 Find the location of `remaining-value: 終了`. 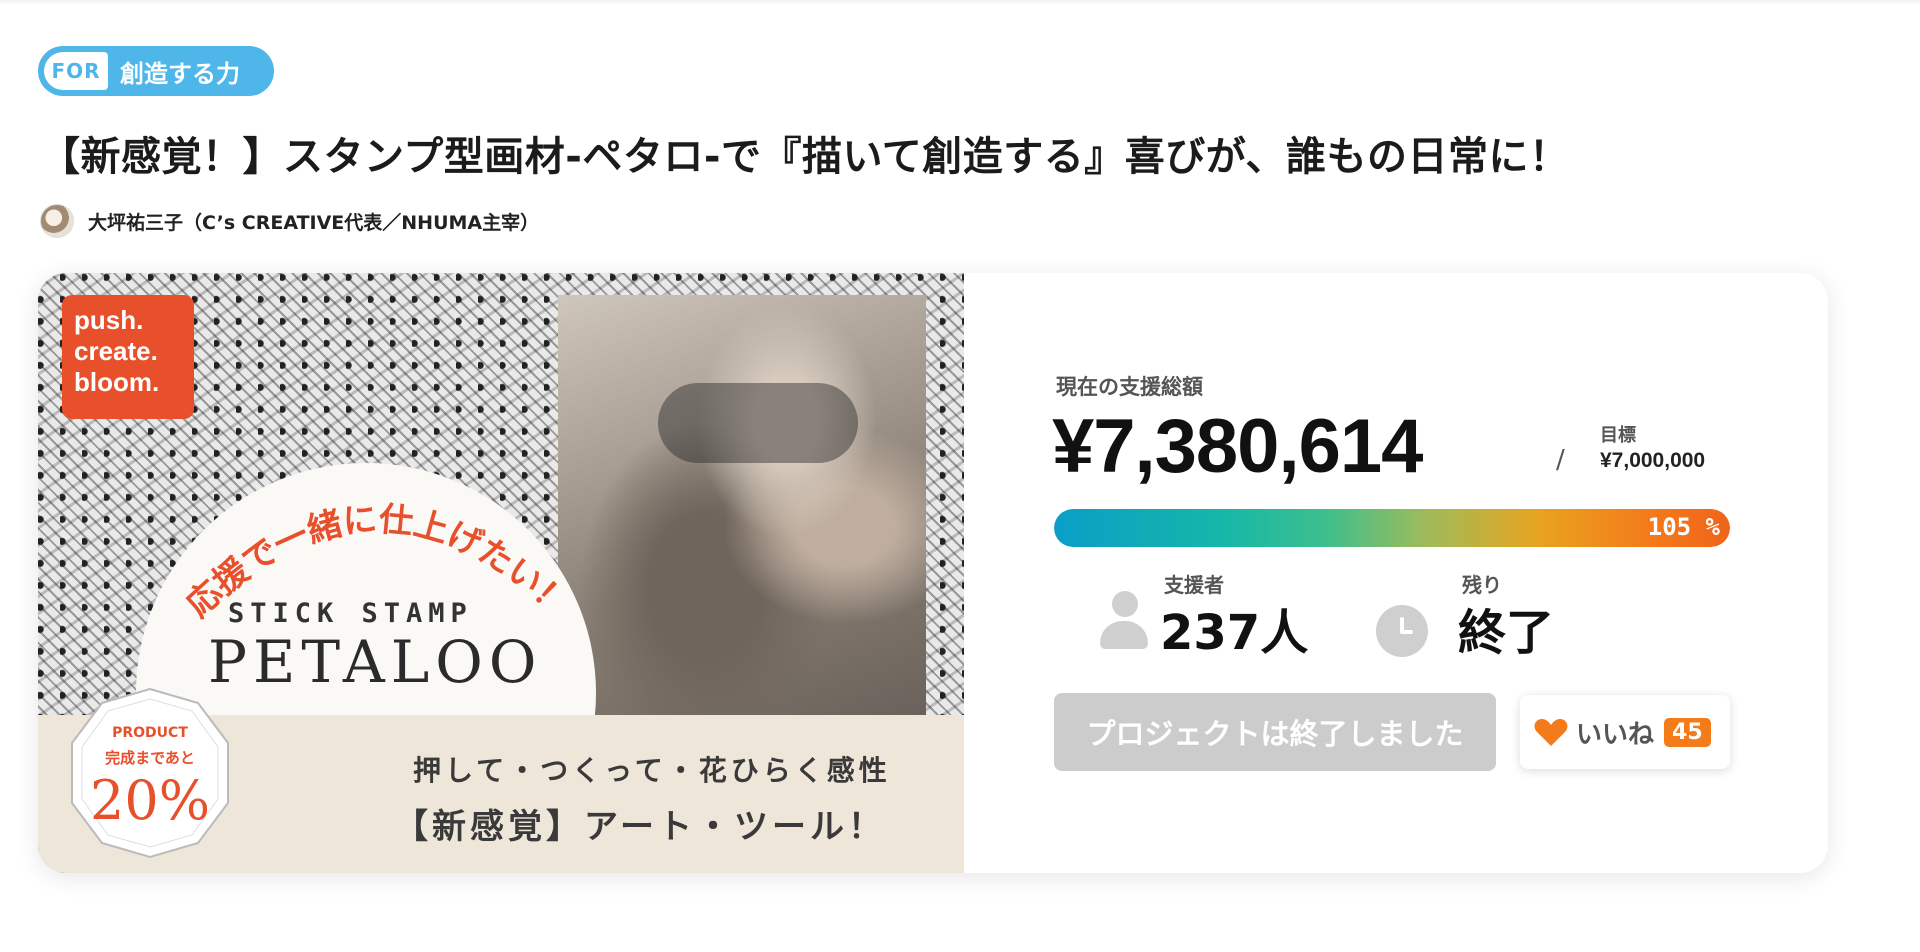

remaining-value: 終了 is located at coordinates (1506, 633).